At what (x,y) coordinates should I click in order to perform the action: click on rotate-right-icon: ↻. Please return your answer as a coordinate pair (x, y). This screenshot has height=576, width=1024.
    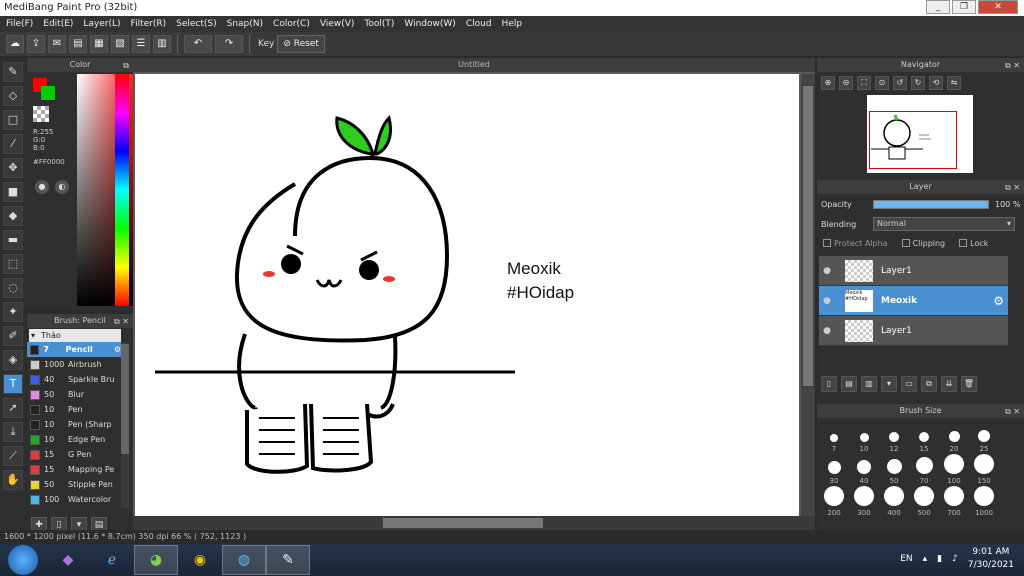
    Looking at the image, I should click on (918, 83).